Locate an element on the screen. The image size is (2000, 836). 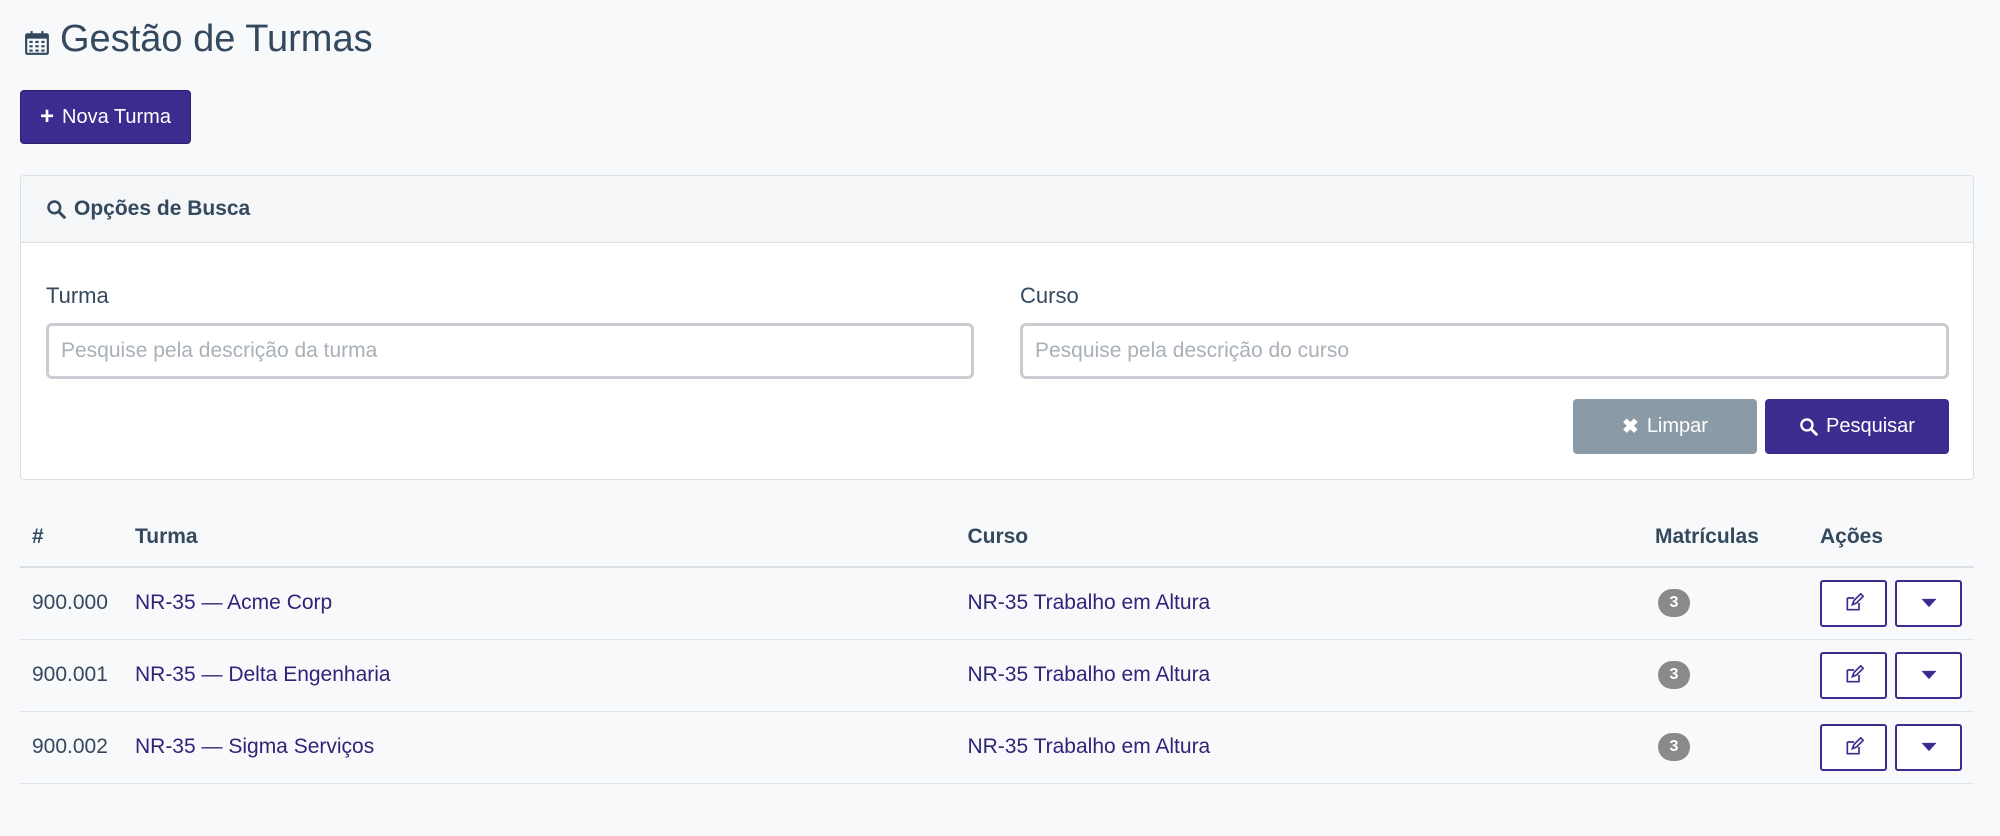
calendar-icon is located at coordinates (37, 42).